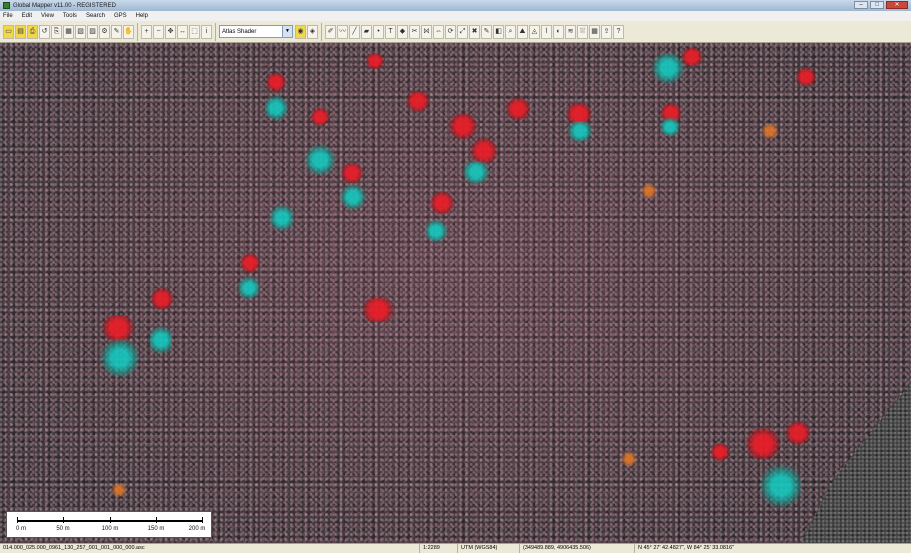  Describe the element at coordinates (6, 5) in the screenshot. I see `app-icon` at that location.